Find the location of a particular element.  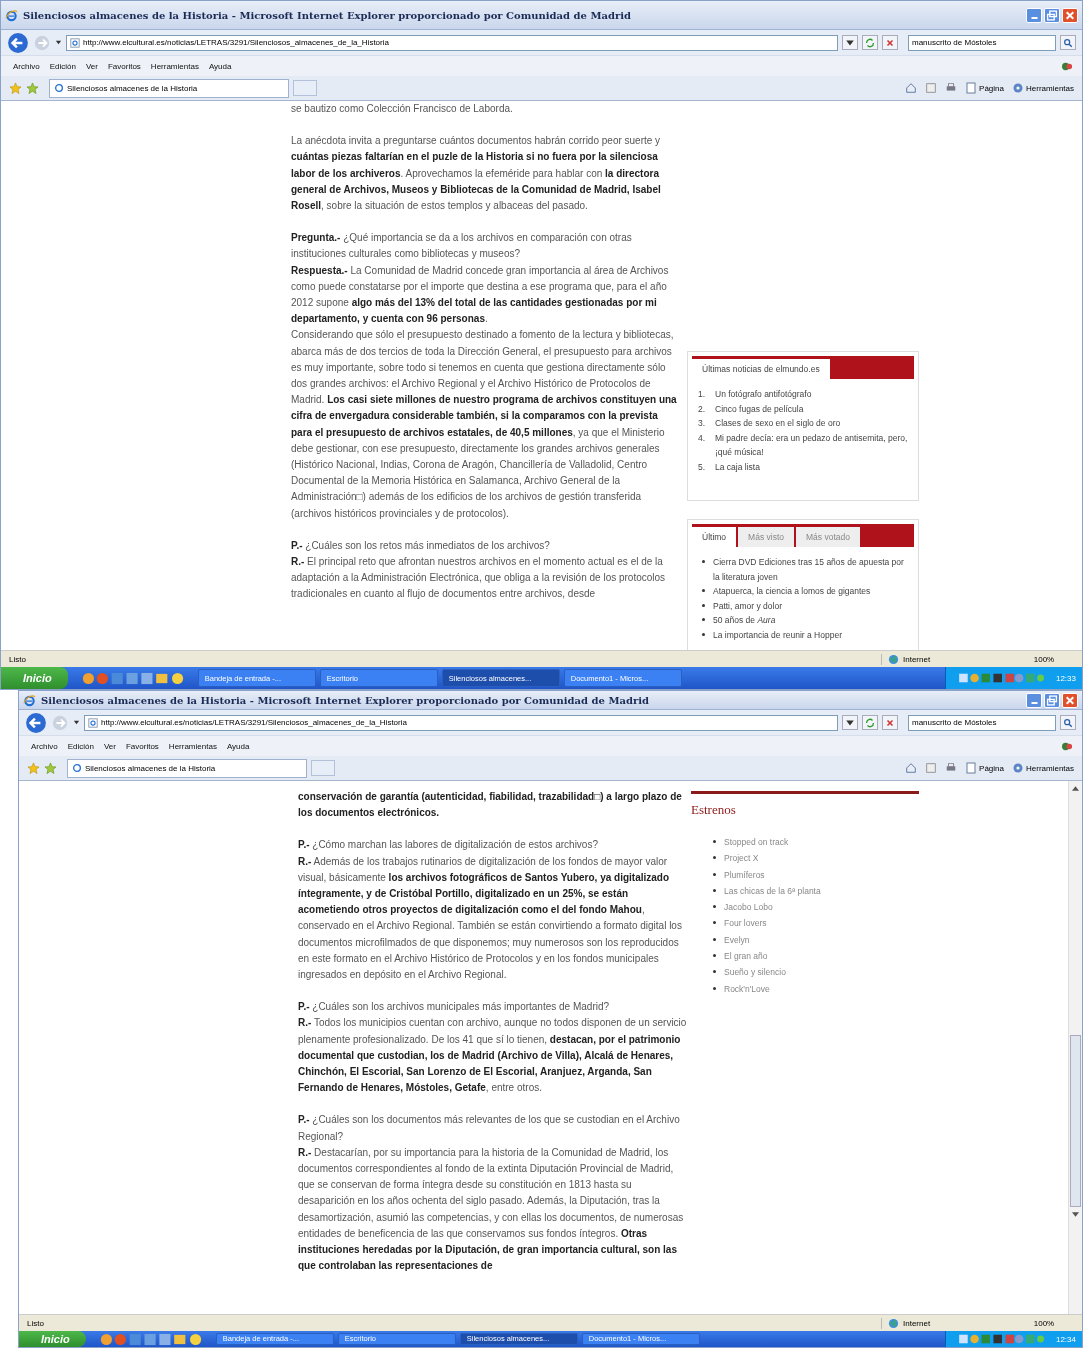

film-link: Las chicas de la 6ª planta is located at coordinates (772, 891).